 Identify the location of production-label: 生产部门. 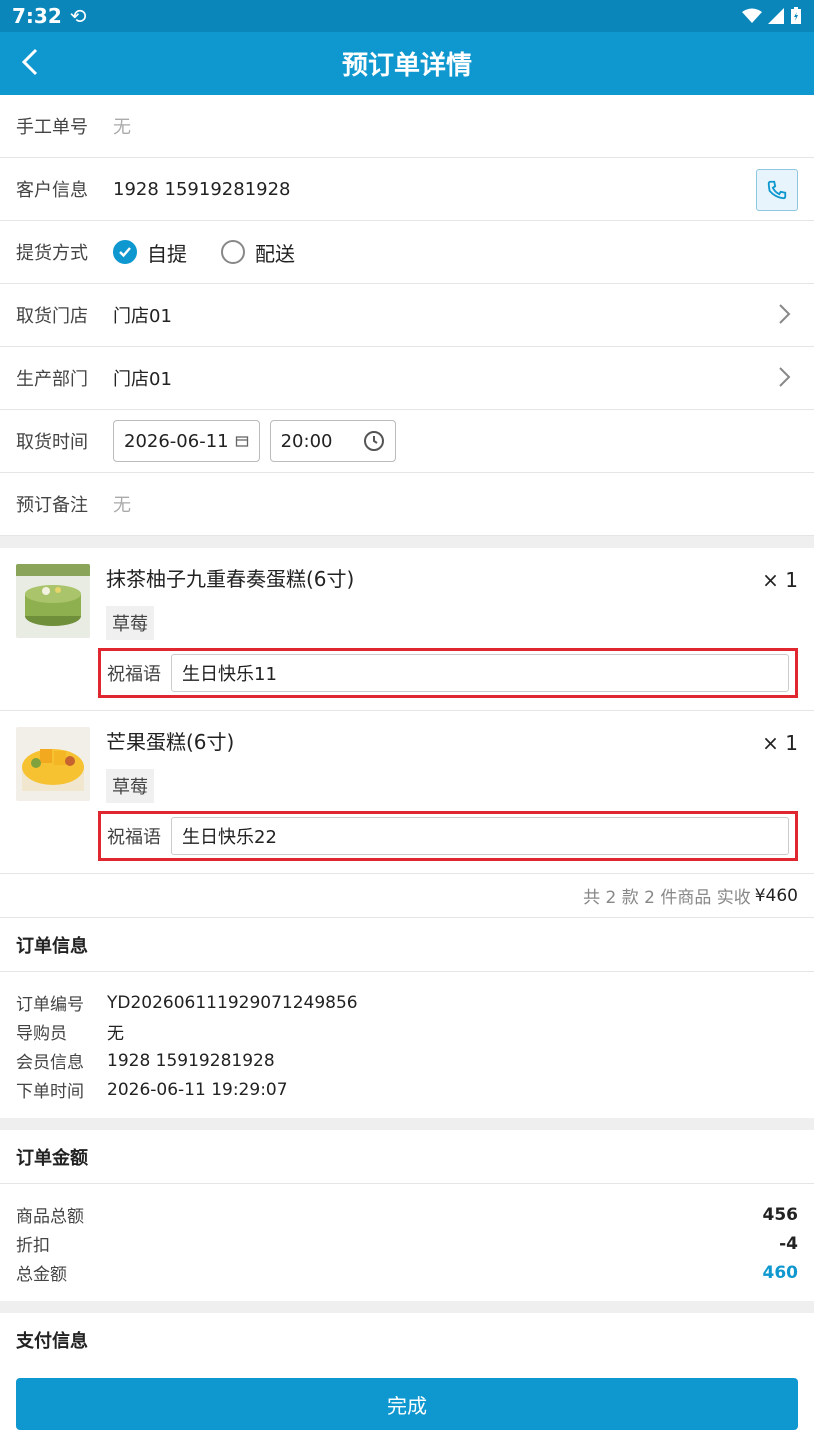
(52, 379).